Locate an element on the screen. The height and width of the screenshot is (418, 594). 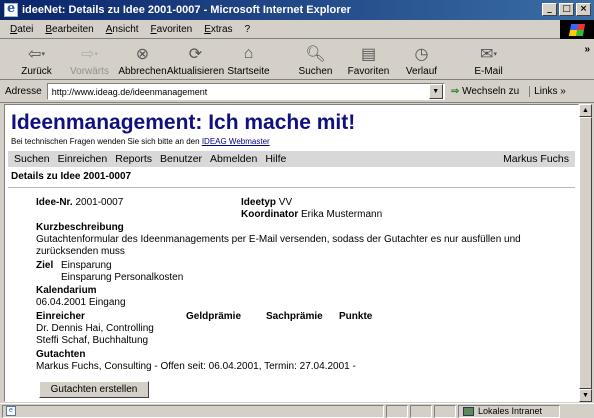
coordinator-label: Koordinator is located at coordinates (270, 214).